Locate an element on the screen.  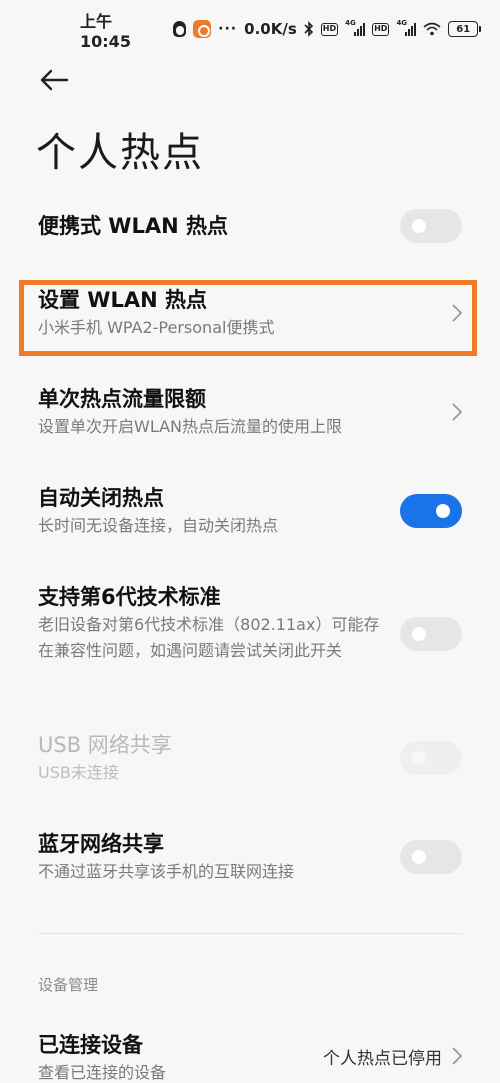
status-bar: 上午10:45 ··· 0.0K/s HD 4G HD 4G 61 is located at coordinates (250, 29).